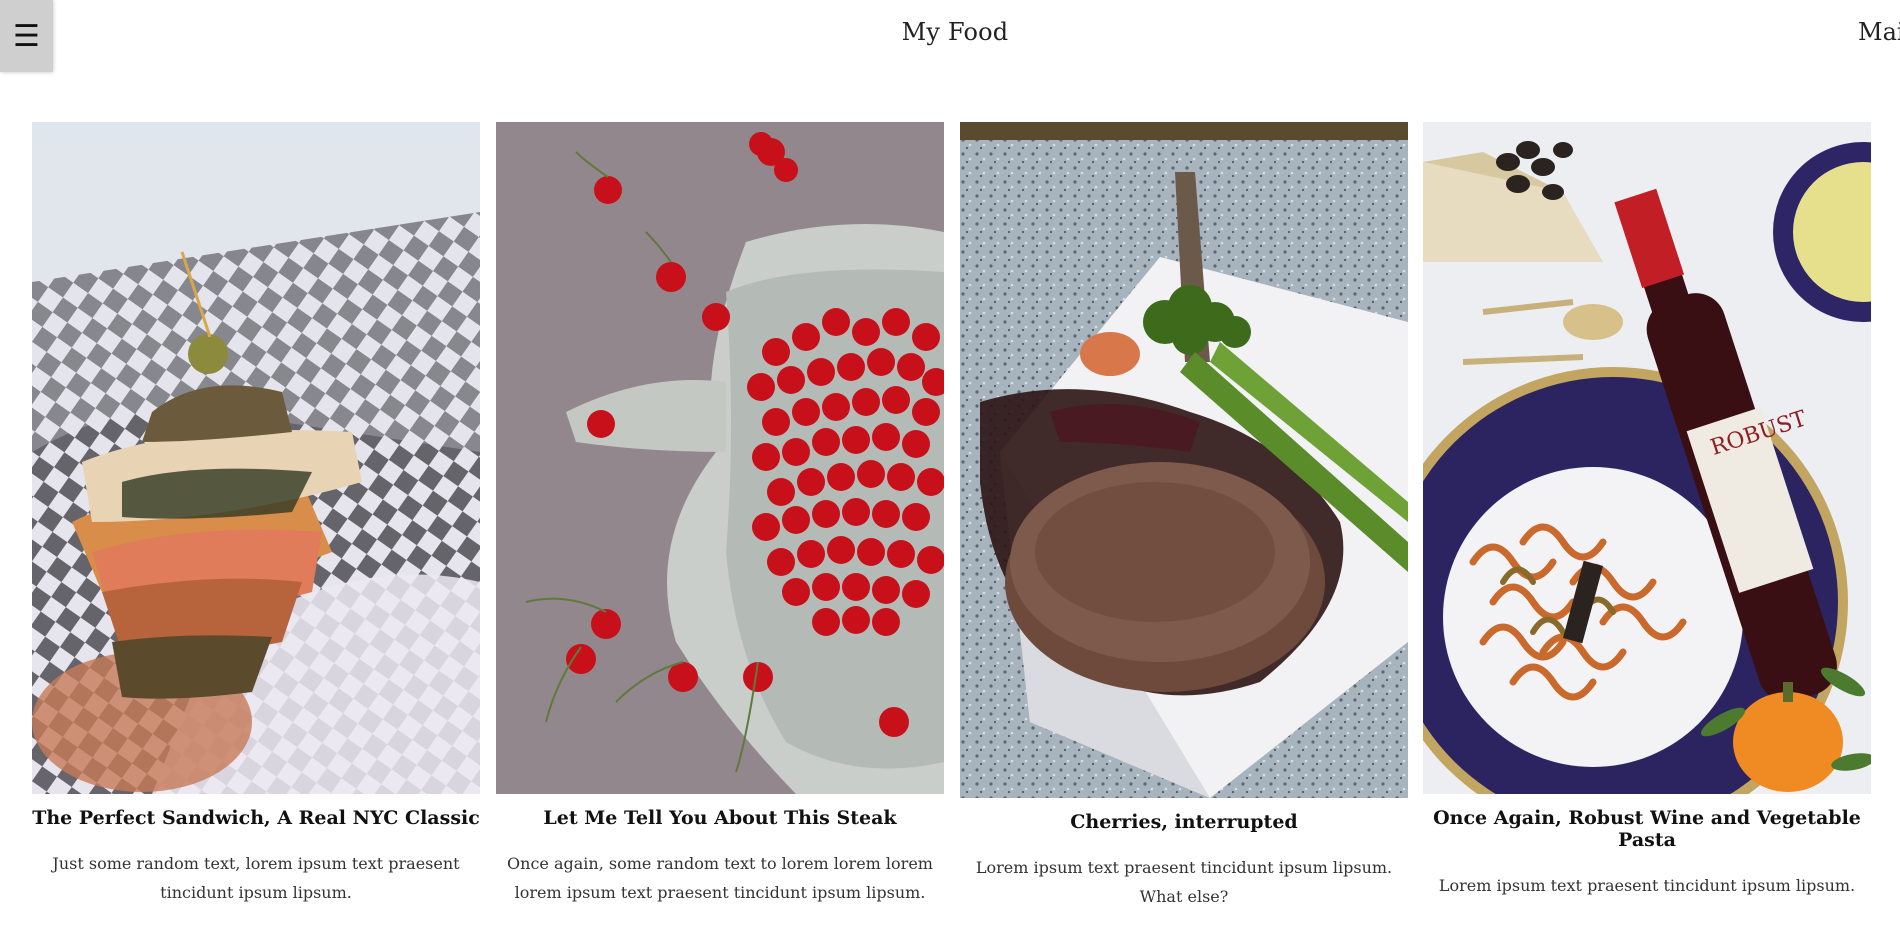 This screenshot has width=1900, height=926. I want to click on card-title: Cherries, interrupted, so click(1184, 822).